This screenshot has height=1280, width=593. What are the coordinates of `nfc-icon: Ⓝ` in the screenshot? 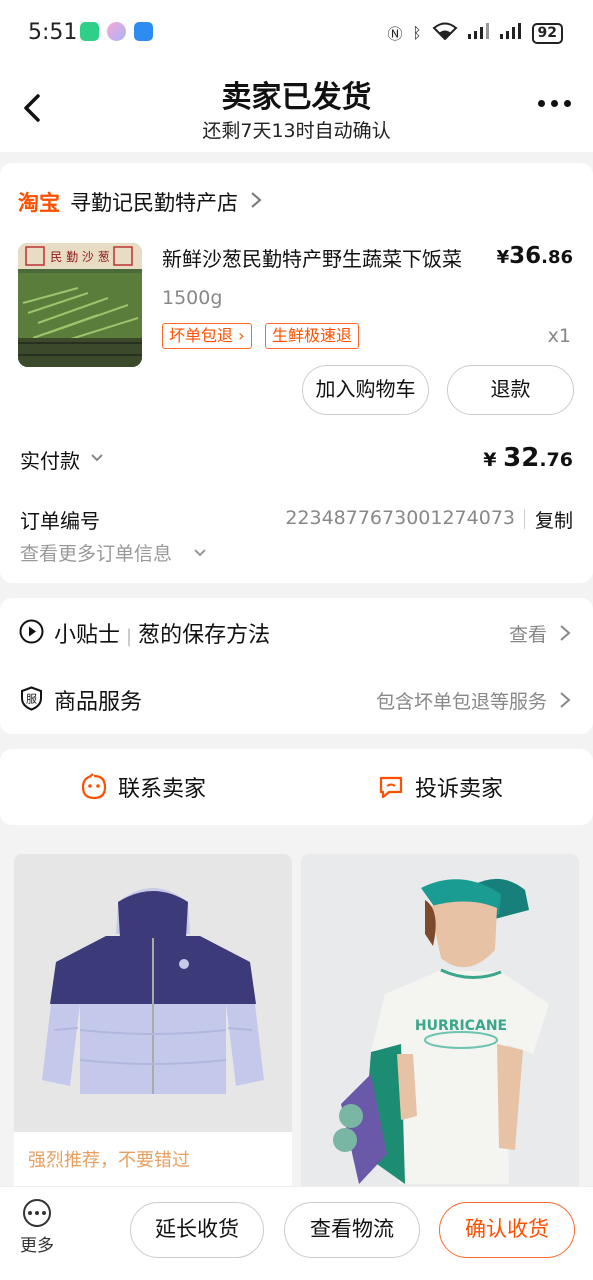 It's located at (395, 33).